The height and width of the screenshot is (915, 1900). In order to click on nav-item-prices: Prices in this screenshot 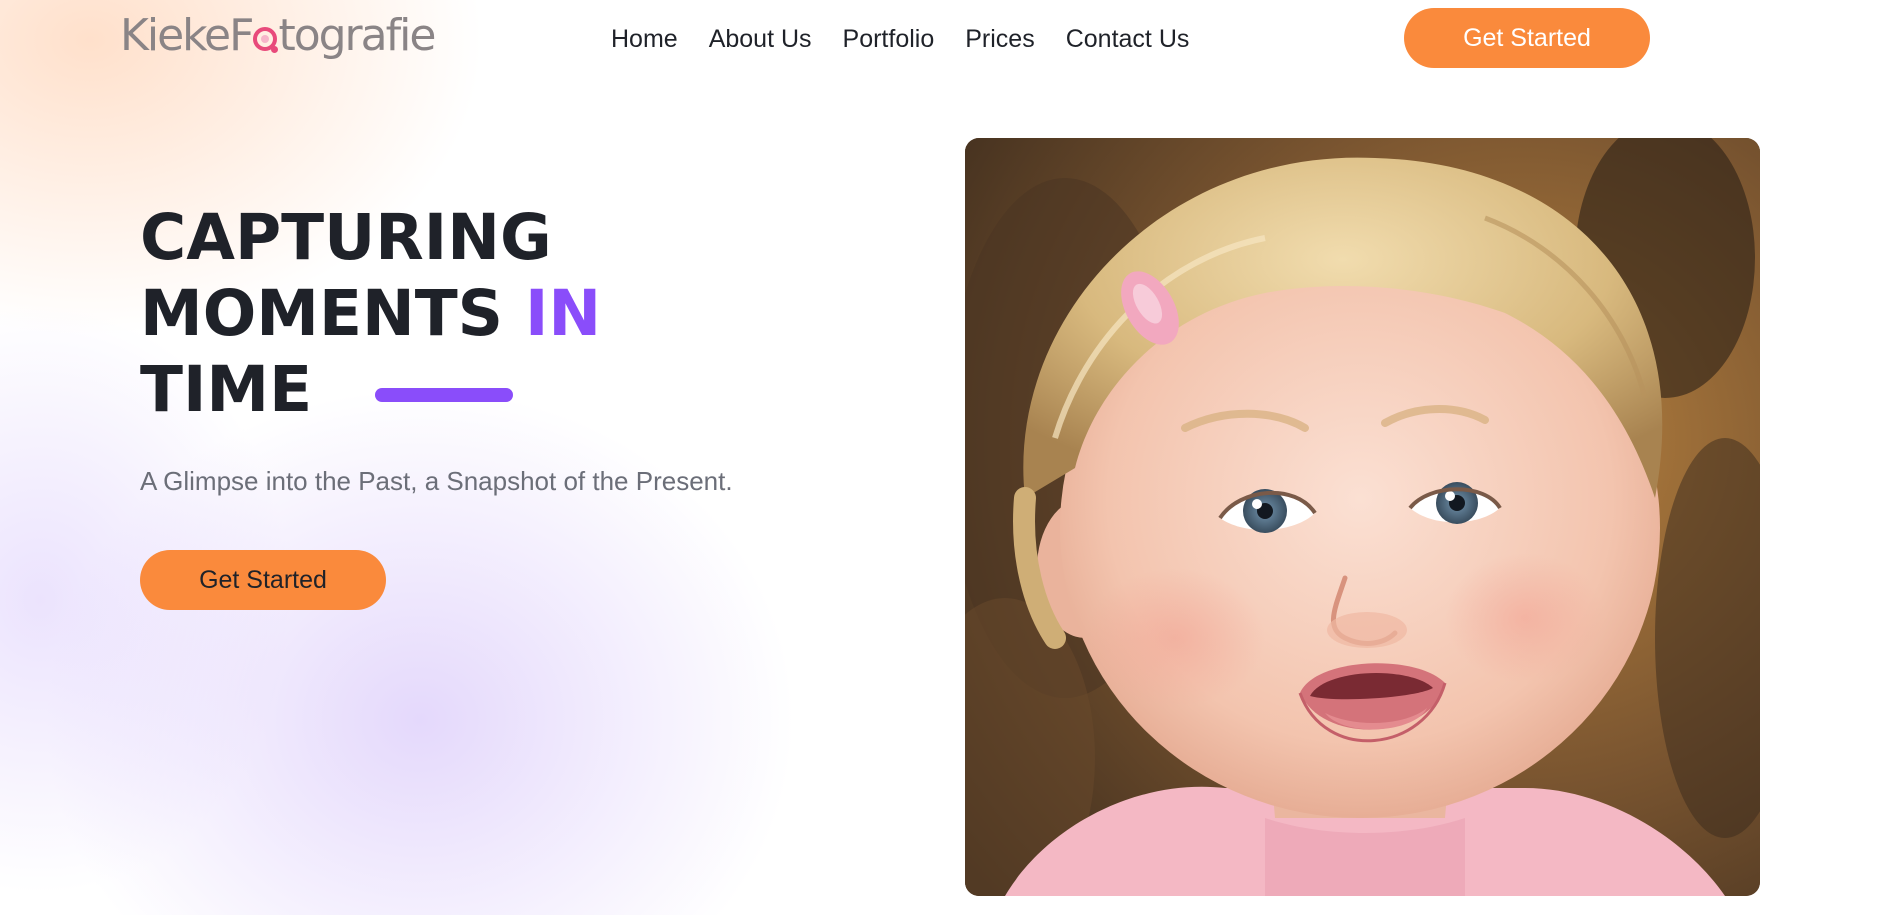, I will do `click(999, 39)`.